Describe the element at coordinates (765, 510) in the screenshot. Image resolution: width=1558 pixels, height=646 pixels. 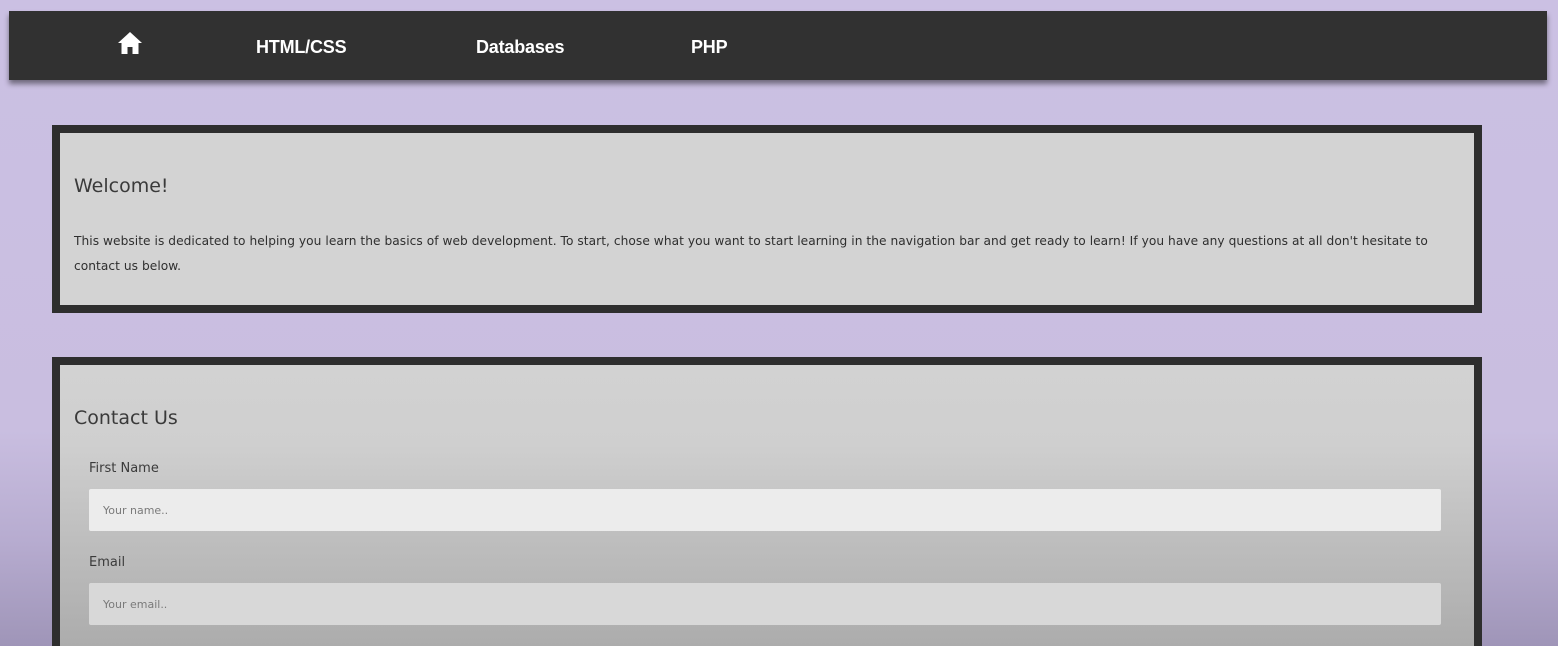
I see `first-name-input` at that location.